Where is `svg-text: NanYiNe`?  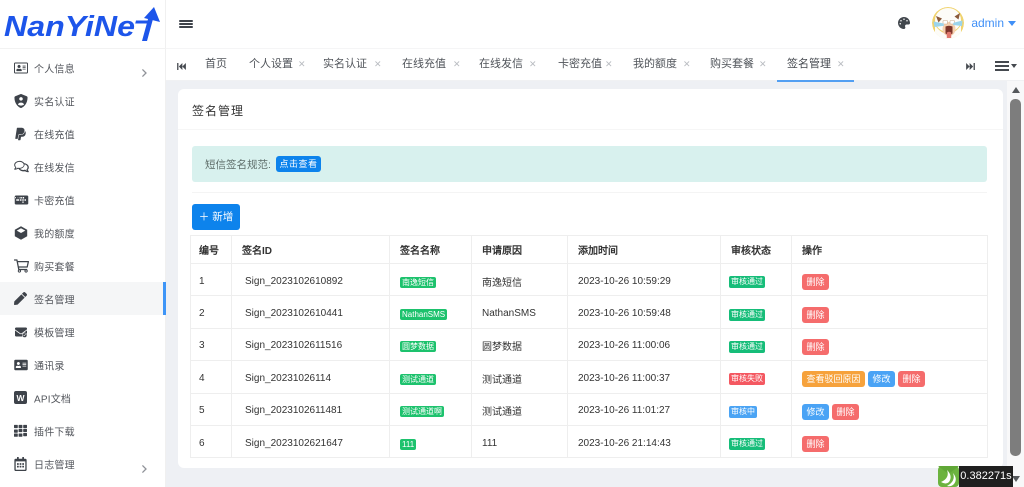
svg-text: NanYiNe is located at coordinates (69, 27).